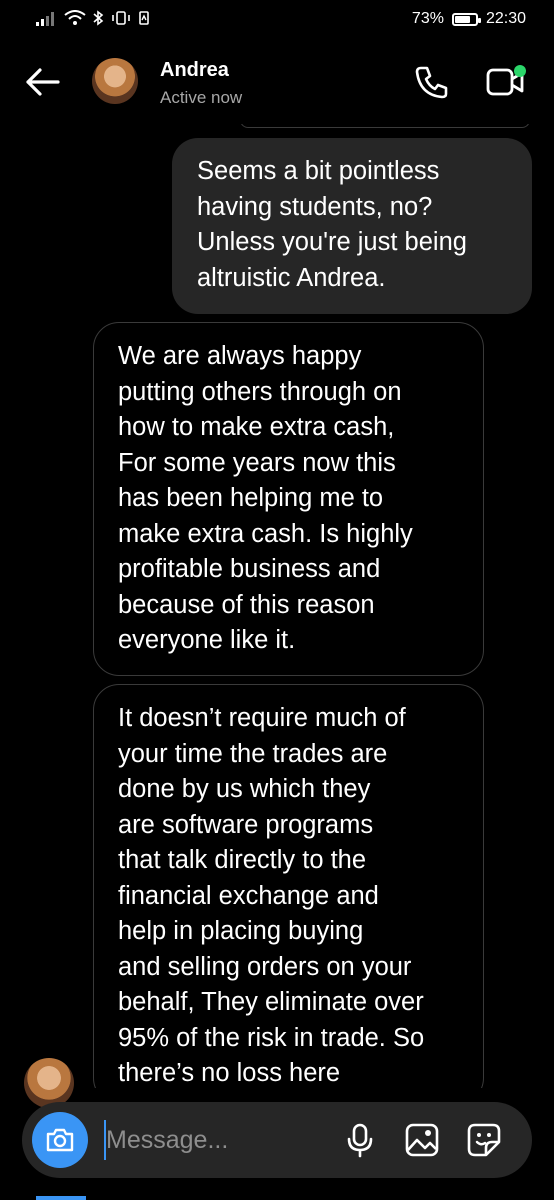 The height and width of the screenshot is (1200, 554). Describe the element at coordinates (422, 1140) in the screenshot. I see `gallery-icon` at that location.